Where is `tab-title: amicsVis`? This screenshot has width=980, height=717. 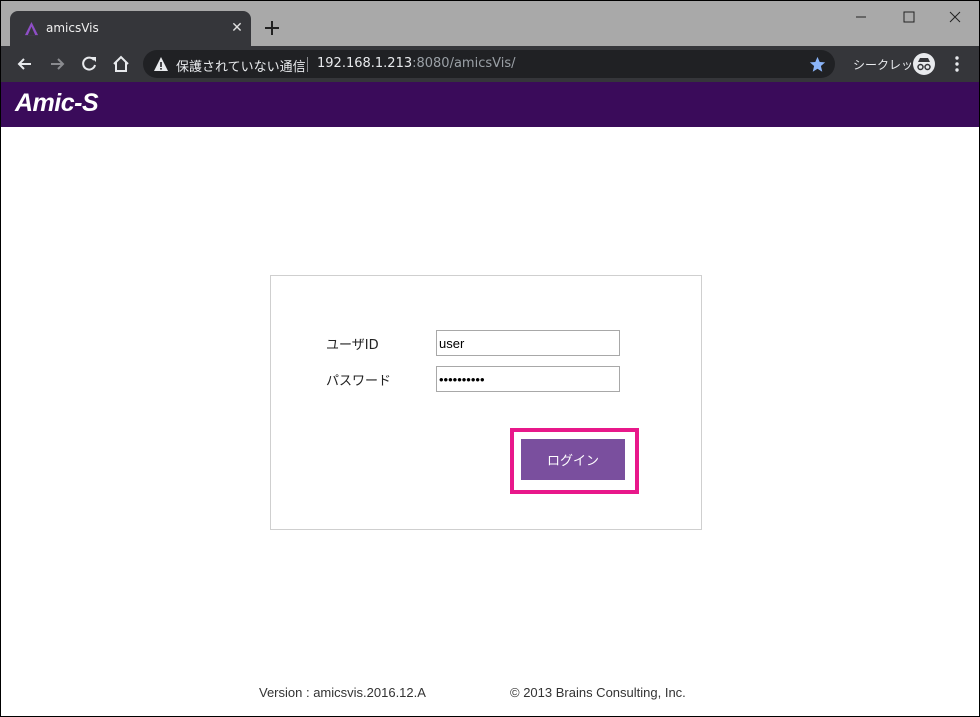
tab-title: amicsVis is located at coordinates (72, 28).